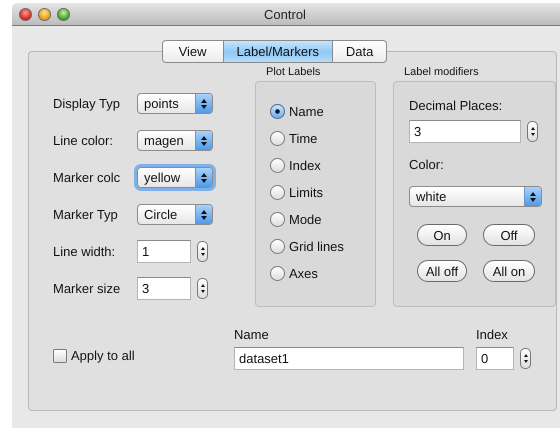  What do you see at coordinates (164, 251) in the screenshot?
I see `number-field: 1` at bounding box center [164, 251].